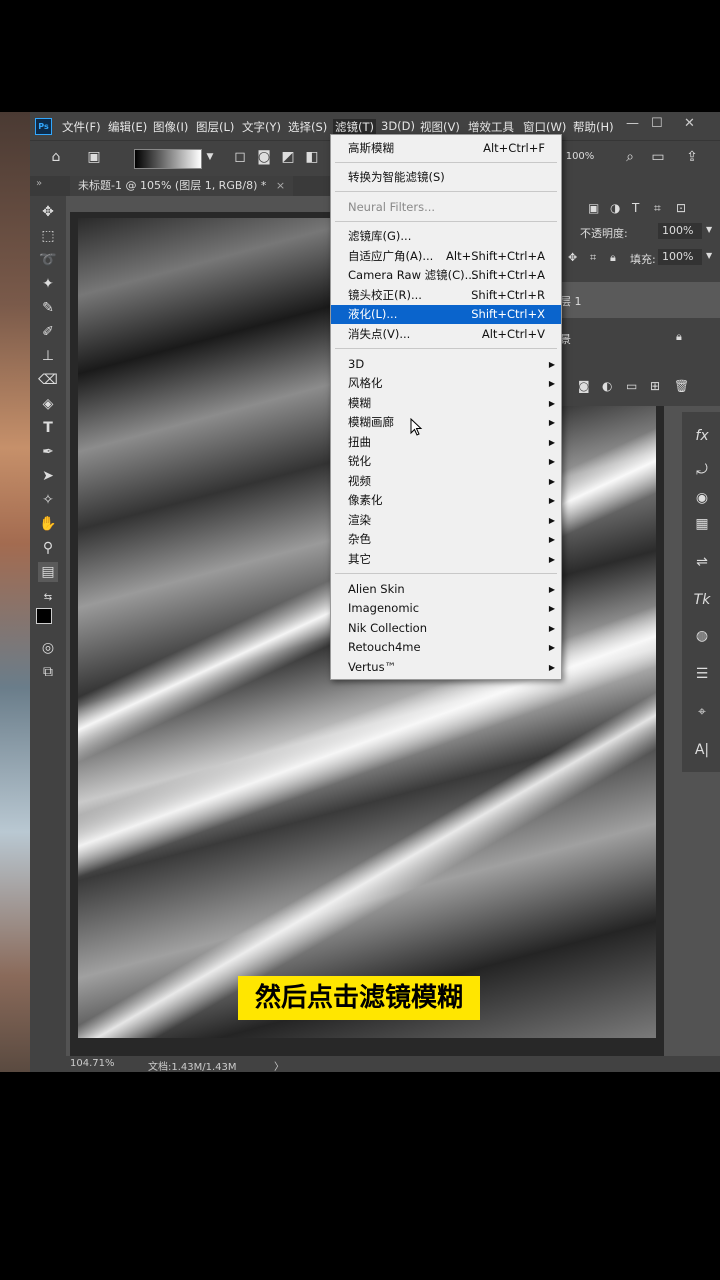  Describe the element at coordinates (446, 403) in the screenshot. I see `menu-item-blur: 模糊 ▶` at that location.